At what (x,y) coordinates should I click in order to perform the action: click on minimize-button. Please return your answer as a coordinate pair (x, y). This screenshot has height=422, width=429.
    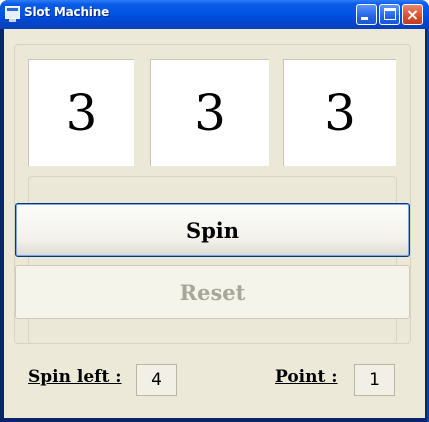
    Looking at the image, I should click on (366, 14).